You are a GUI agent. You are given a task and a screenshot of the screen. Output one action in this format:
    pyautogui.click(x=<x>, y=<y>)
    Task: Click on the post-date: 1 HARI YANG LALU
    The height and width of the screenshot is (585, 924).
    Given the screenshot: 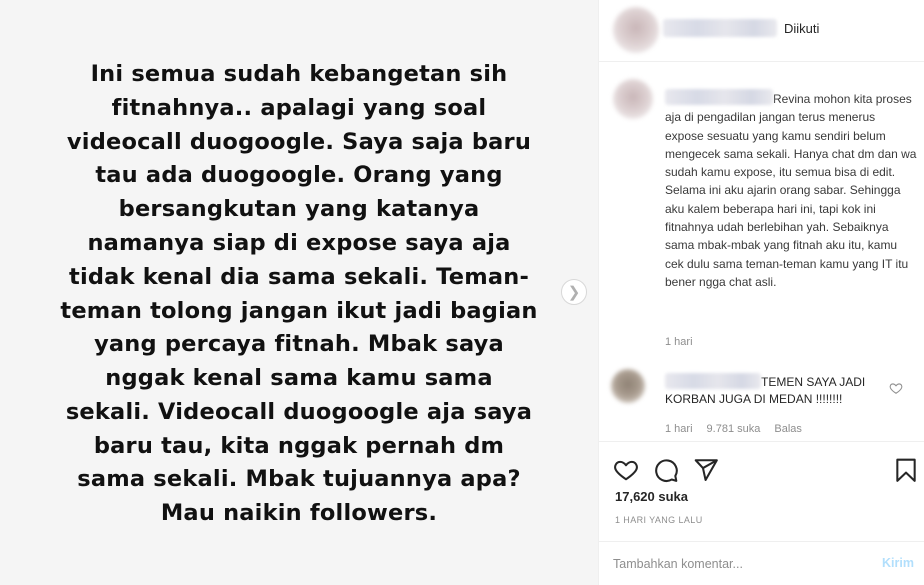 What is the action you would take?
    pyautogui.click(x=659, y=520)
    